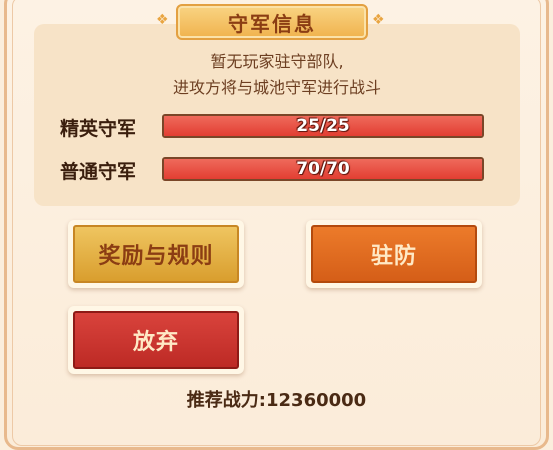 This screenshot has width=553, height=450. I want to click on rewards-rules-button: 奖励与规则, so click(156, 254).